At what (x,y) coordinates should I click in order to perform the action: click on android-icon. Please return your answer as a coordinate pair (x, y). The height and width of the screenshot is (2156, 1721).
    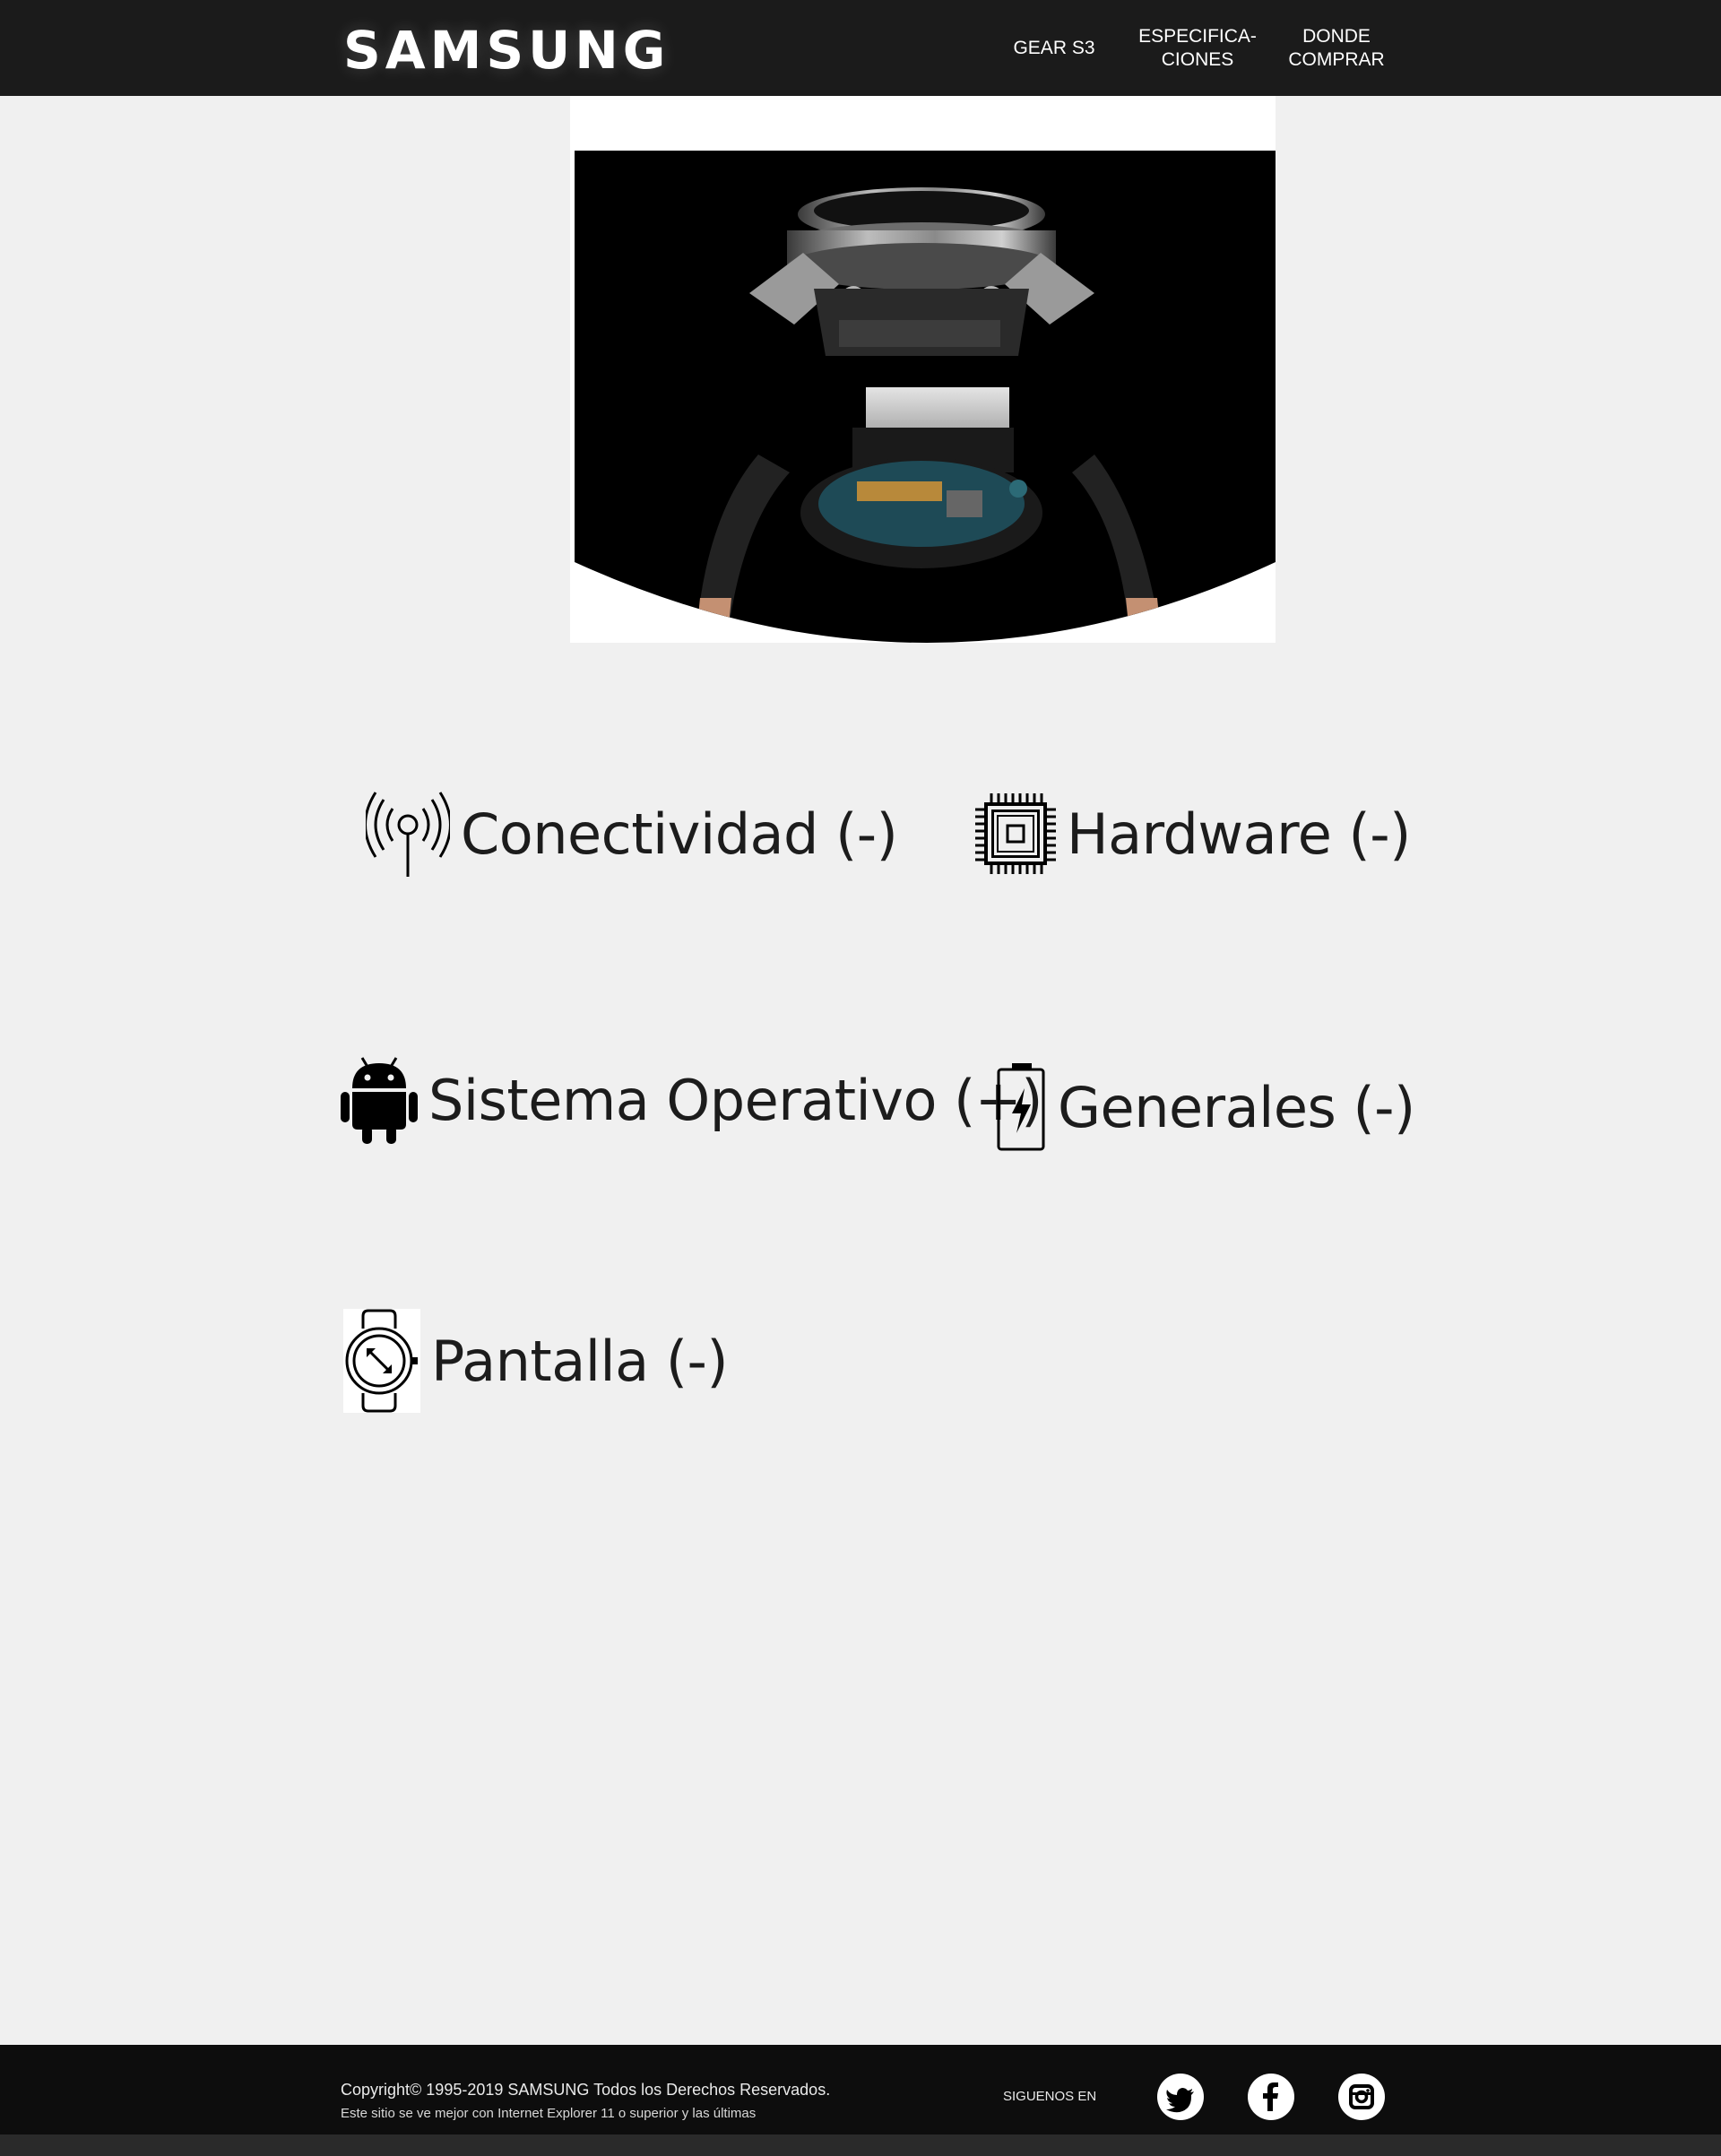
    Looking at the image, I should click on (379, 1100).